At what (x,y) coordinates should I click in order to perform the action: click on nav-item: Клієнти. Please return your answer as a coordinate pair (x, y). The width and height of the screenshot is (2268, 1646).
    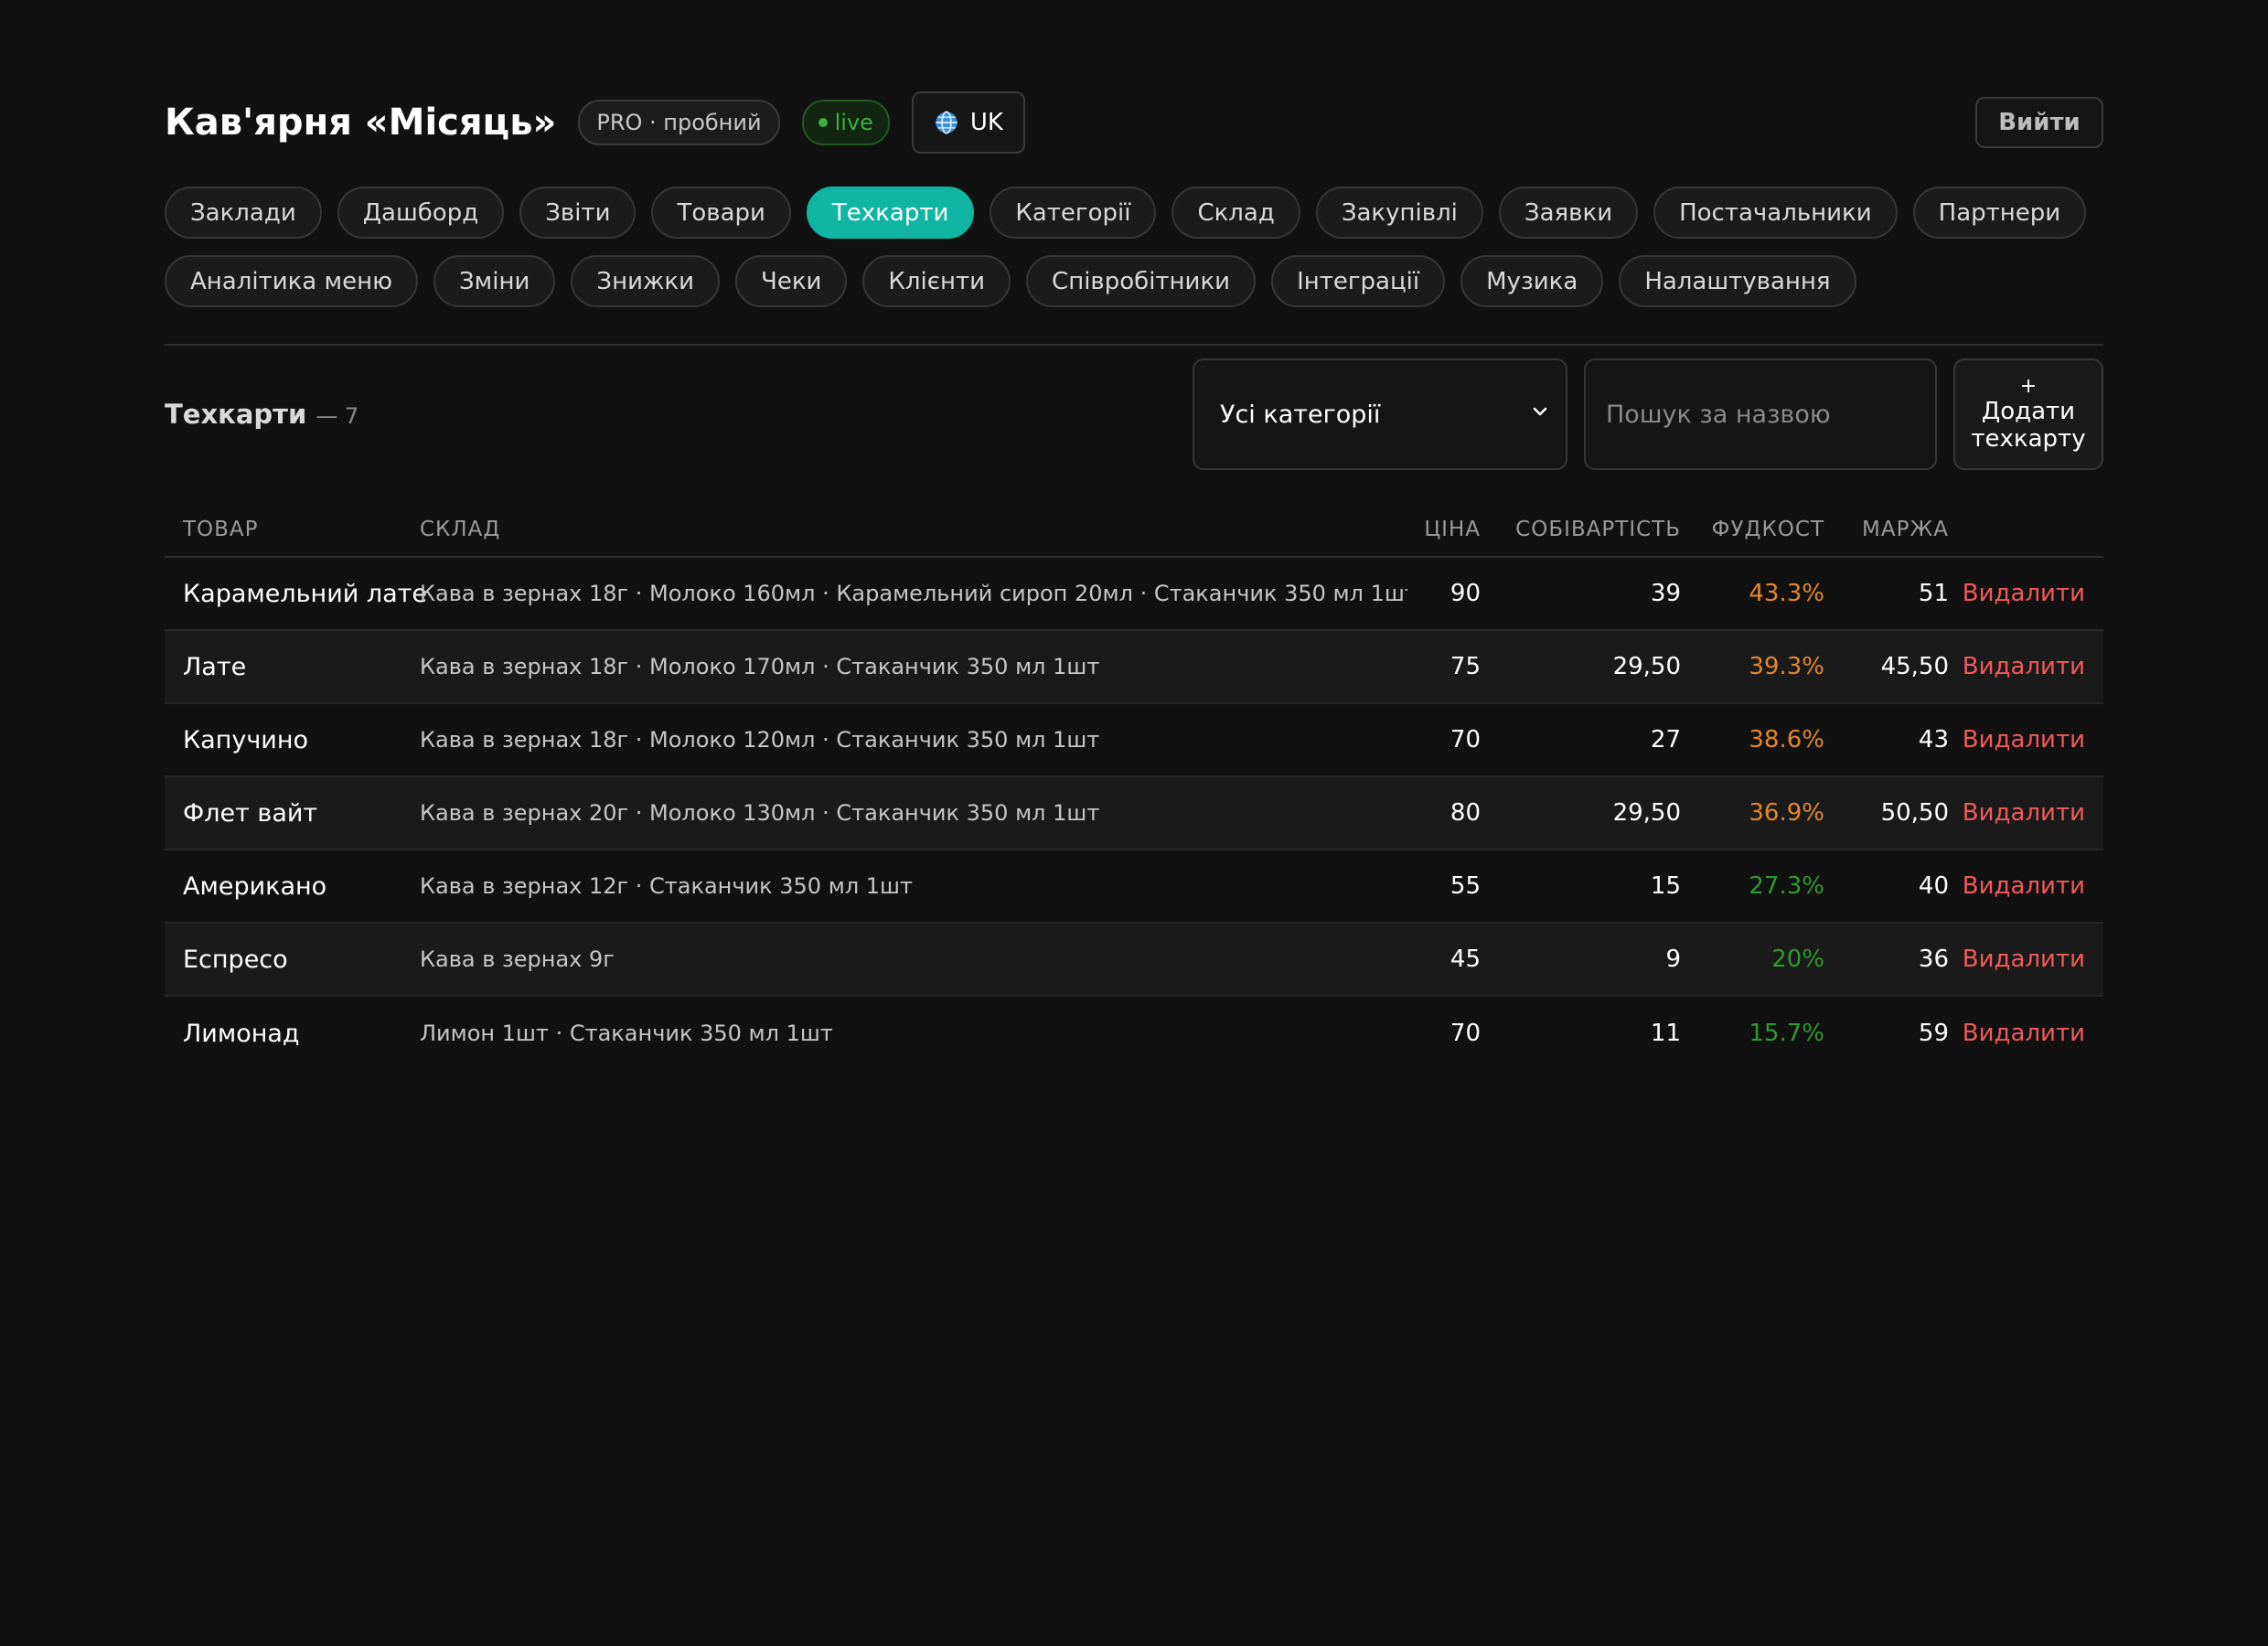
    Looking at the image, I should click on (936, 281).